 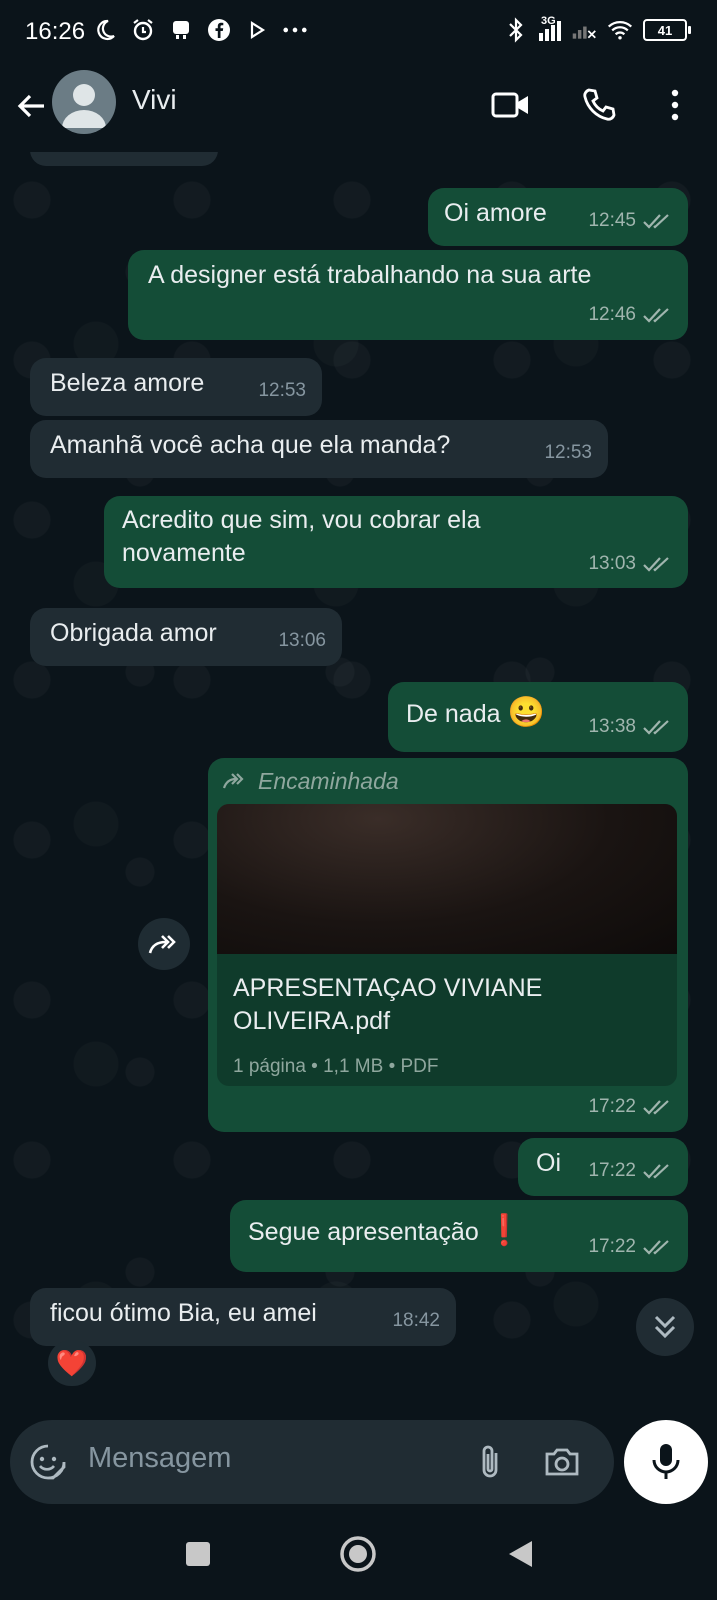 I want to click on message-reaction: ❤️, so click(x=72, y=1363).